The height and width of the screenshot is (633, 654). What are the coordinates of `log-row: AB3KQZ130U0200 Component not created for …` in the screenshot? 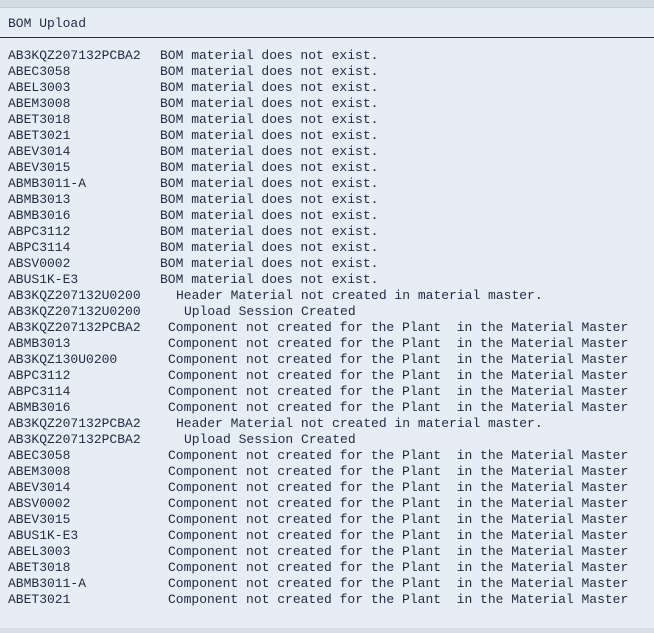 It's located at (327, 360).